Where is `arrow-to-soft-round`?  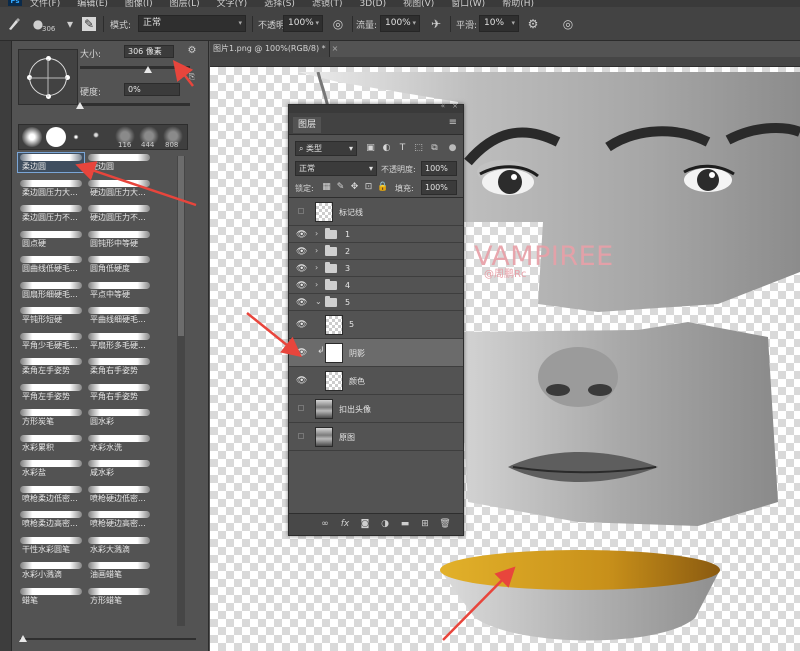 arrow-to-soft-round is located at coordinates (136, 184).